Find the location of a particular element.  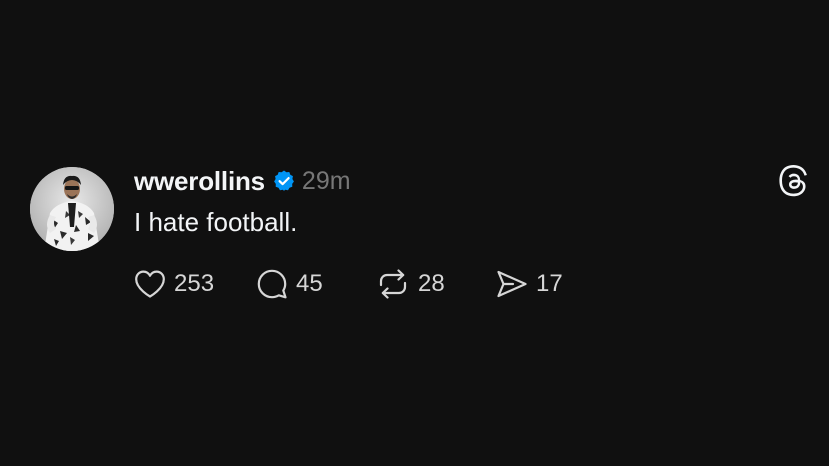

post-actions: 253 45 28 17 is located at coordinates (360, 284).